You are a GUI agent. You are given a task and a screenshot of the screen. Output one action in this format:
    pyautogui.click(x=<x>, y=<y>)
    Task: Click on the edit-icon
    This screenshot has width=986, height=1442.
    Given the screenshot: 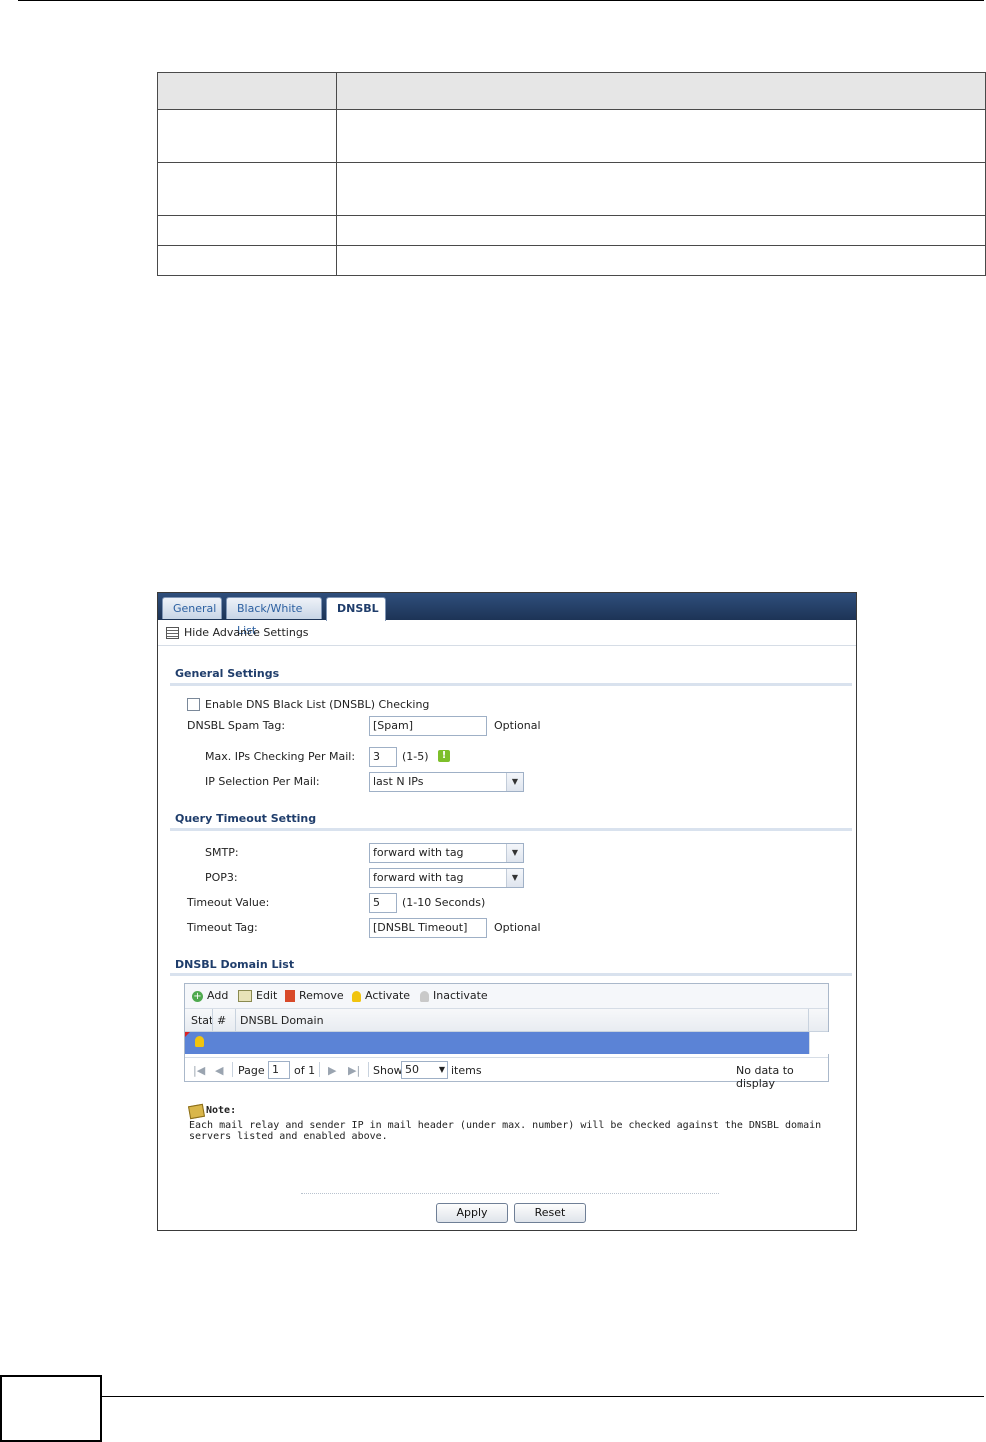 What is the action you would take?
    pyautogui.click(x=245, y=996)
    